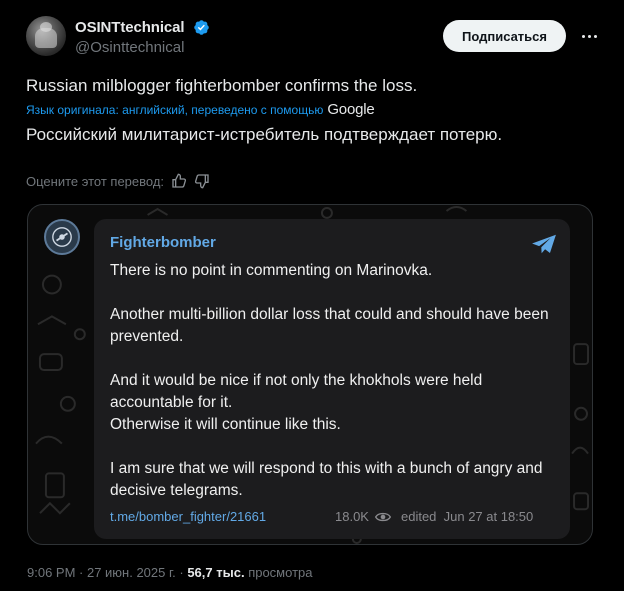  I want to click on telegram-channel-name: Fighterbomber, so click(163, 242).